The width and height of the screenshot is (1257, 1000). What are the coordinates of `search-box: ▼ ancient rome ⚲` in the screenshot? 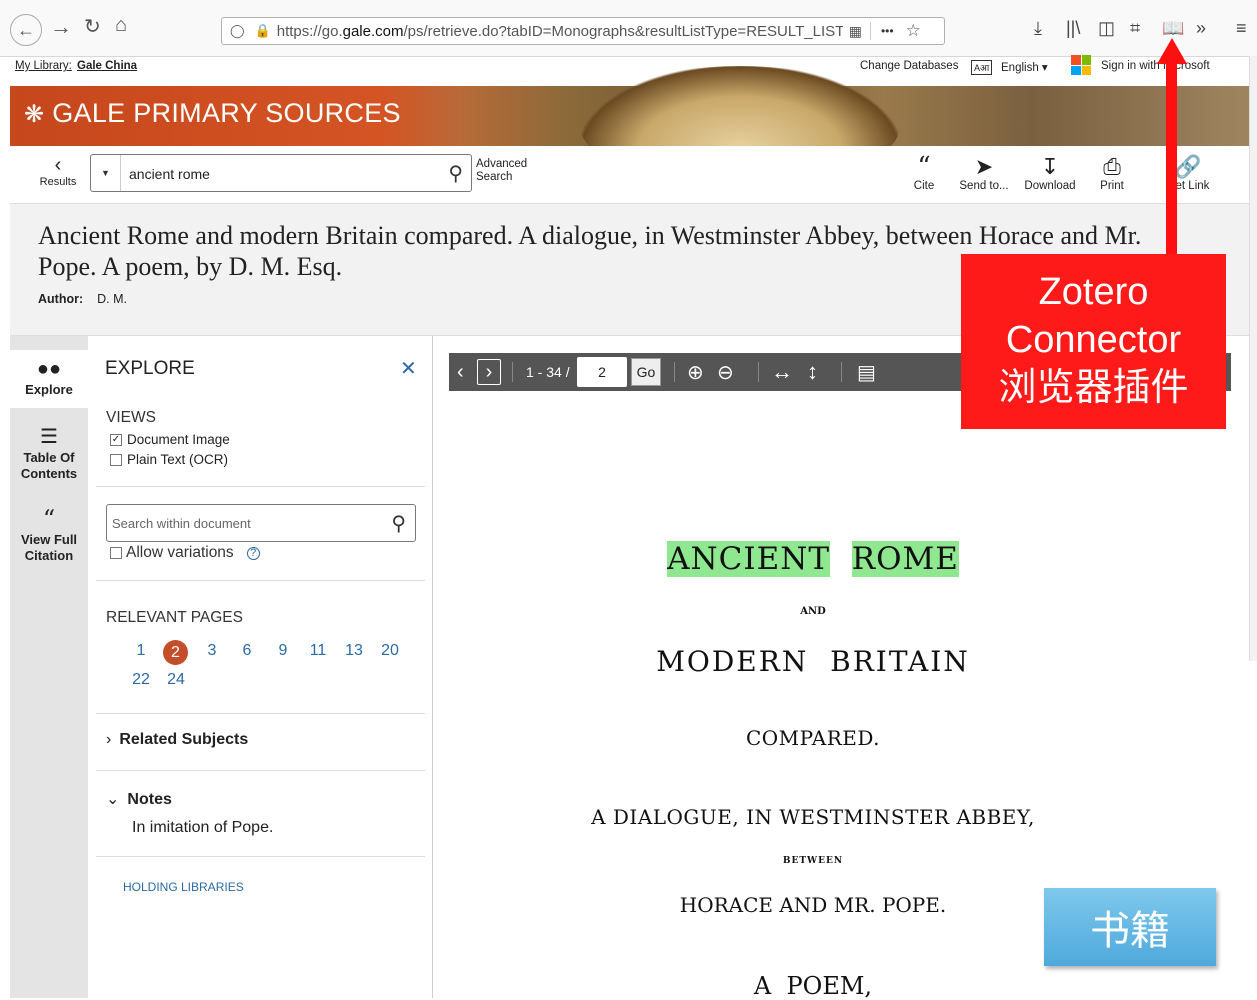 It's located at (281, 173).